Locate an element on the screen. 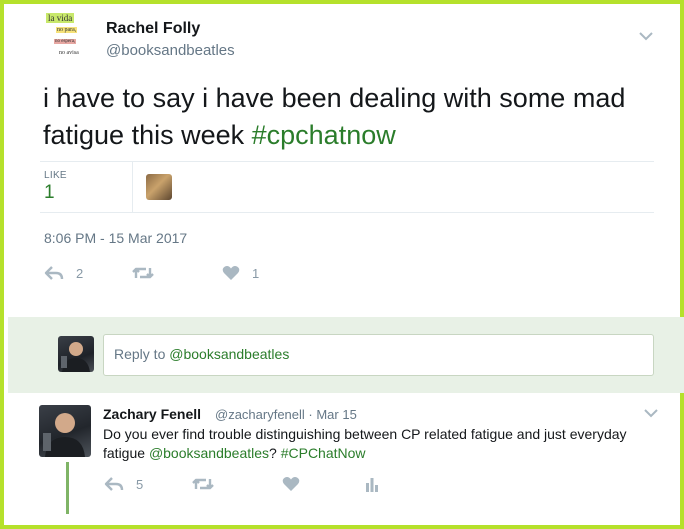 The image size is (684, 529). like-button: 1 is located at coordinates (240, 273).